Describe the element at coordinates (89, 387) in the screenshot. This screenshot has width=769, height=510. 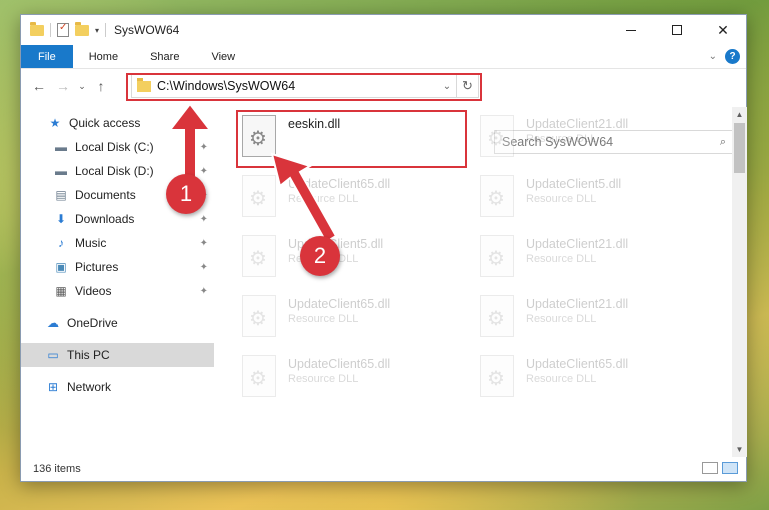
I see `sidebar-item-label: Network` at that location.